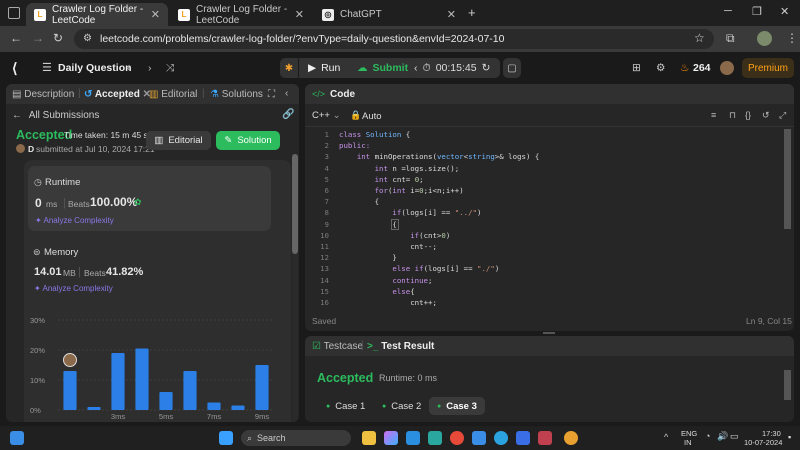 This screenshot has width=800, height=450. What do you see at coordinates (70, 360) in the screenshot?
I see `your-submission-avatar-marker` at bounding box center [70, 360].